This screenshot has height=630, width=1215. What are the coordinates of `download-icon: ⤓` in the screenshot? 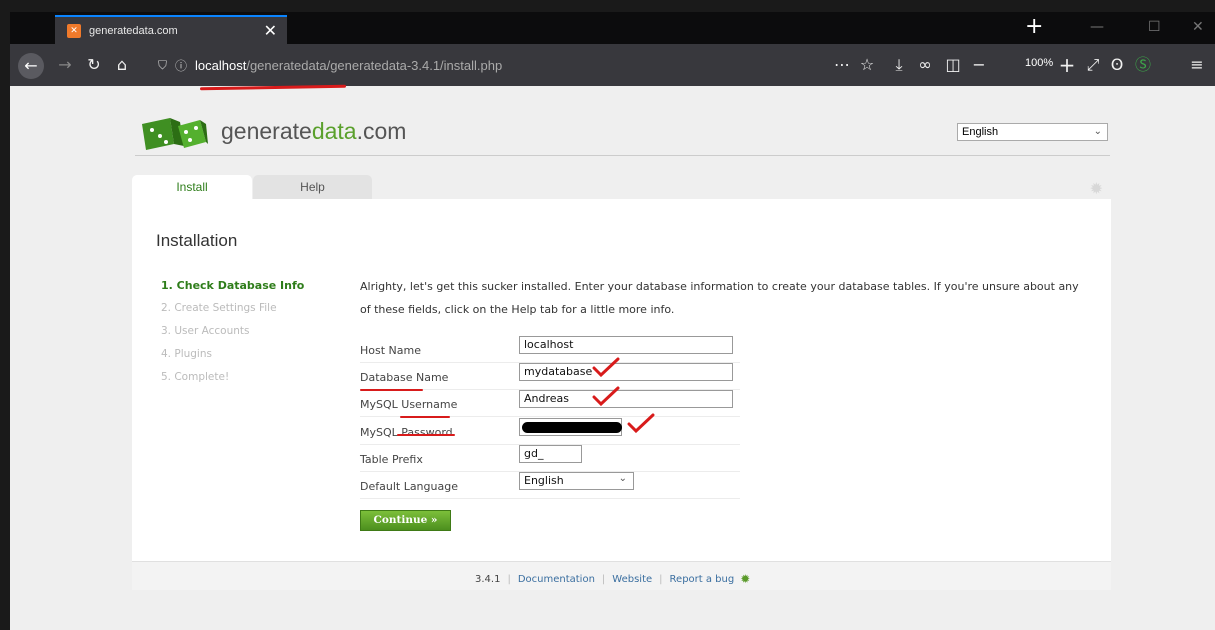 It's located at (899, 65).